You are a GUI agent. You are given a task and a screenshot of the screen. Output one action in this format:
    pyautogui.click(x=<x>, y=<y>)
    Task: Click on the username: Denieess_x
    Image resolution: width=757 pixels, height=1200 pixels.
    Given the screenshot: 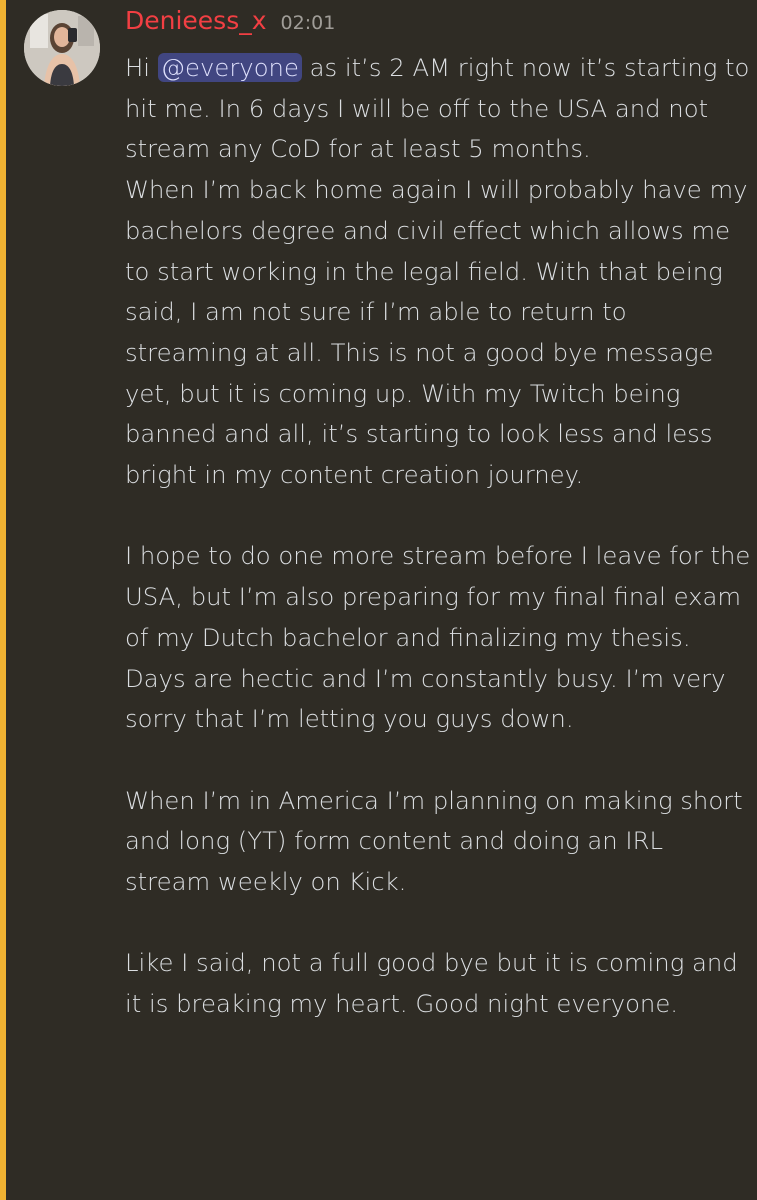 What is the action you would take?
    pyautogui.click(x=196, y=20)
    